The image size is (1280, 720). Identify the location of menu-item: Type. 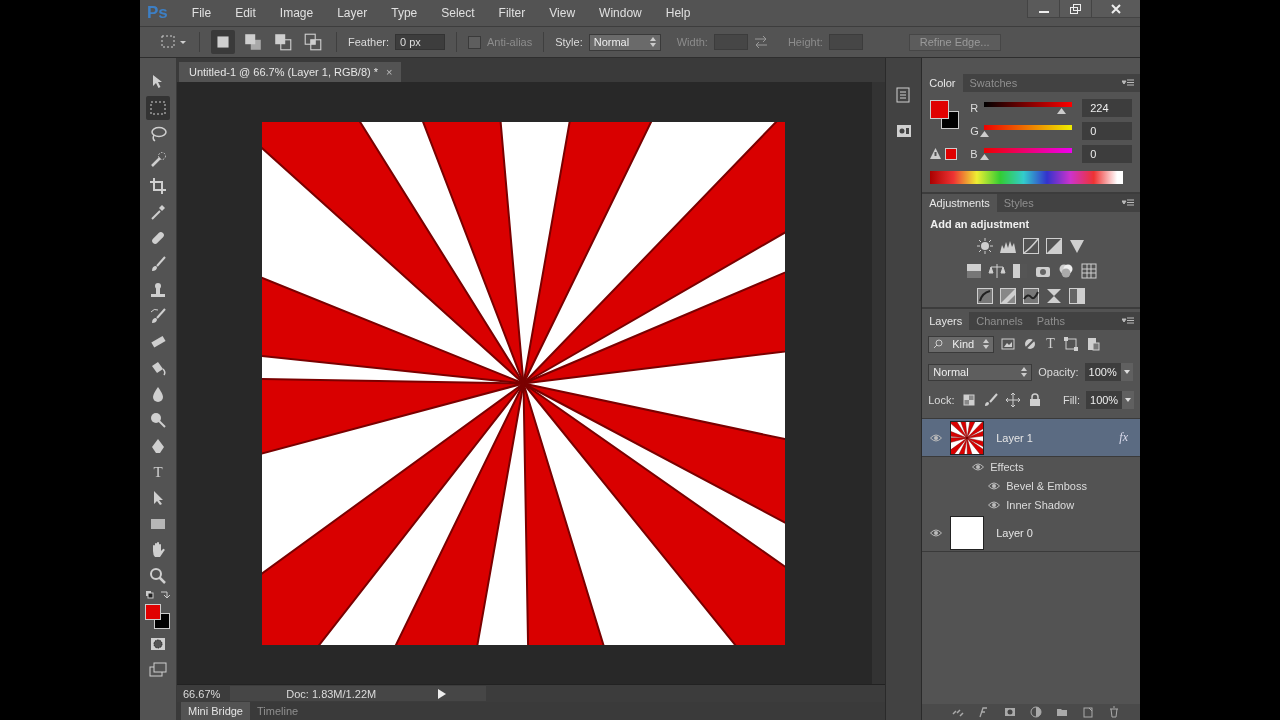
(404, 13).